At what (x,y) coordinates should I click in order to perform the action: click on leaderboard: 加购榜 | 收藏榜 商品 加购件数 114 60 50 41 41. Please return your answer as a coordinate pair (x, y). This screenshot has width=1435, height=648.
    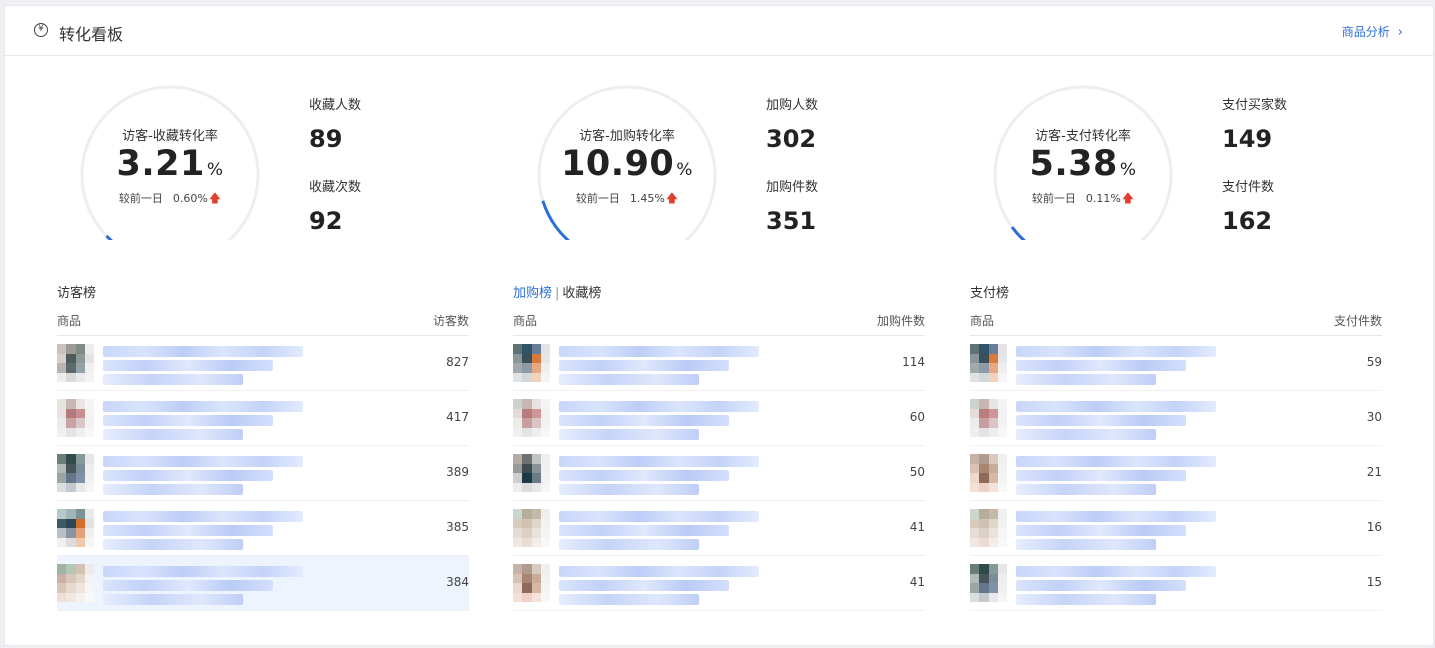
    Looking at the image, I should click on (719, 446).